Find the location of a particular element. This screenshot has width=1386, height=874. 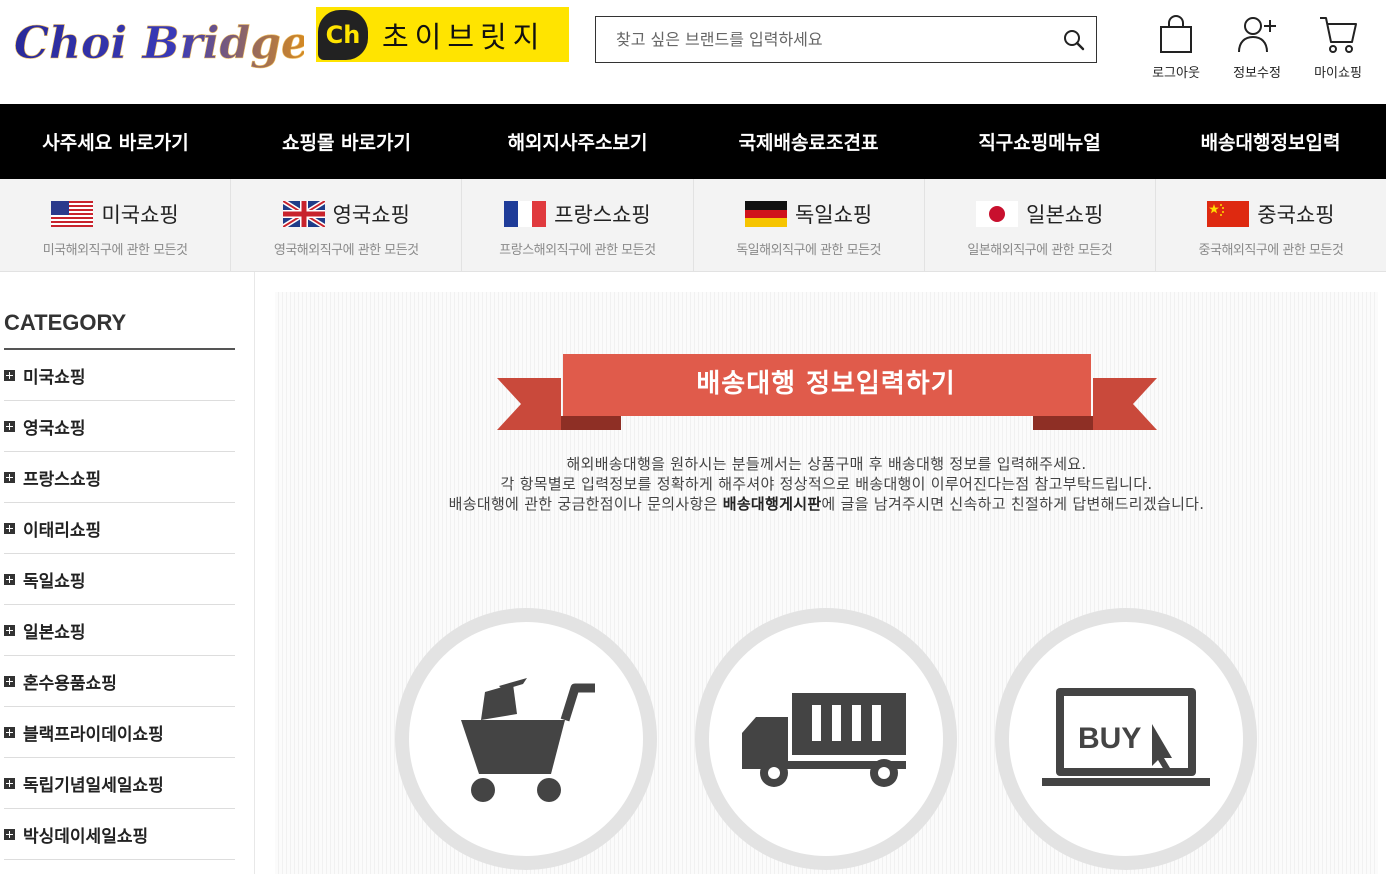

category-item-black-friday: 블랙프라이데이쇼핑 is located at coordinates (119, 732).